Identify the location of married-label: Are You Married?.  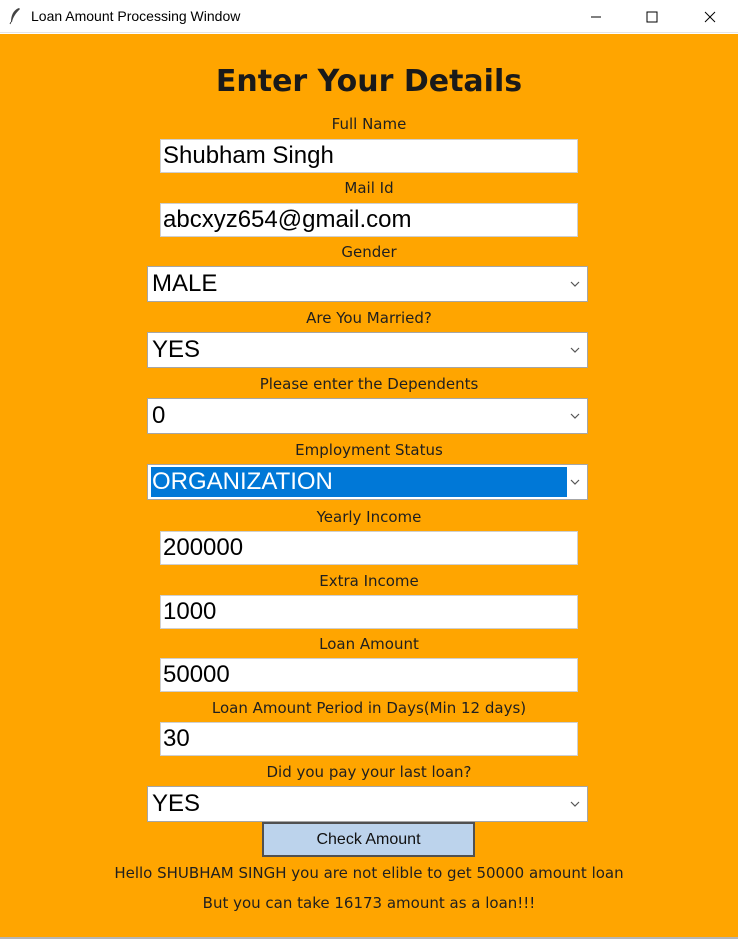
(369, 318).